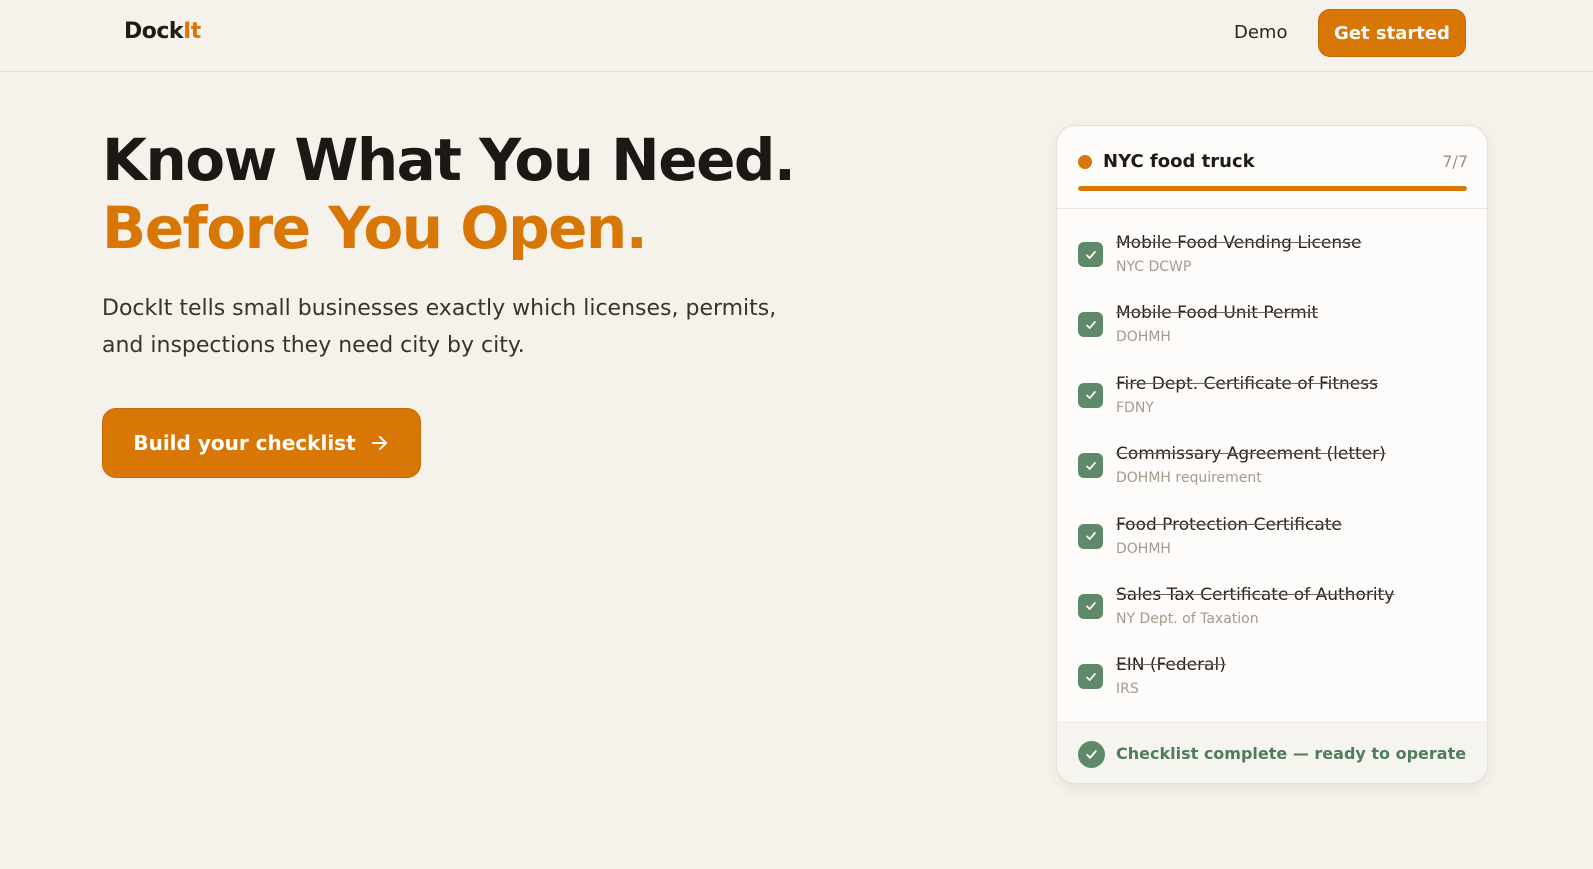 The width and height of the screenshot is (1593, 869). I want to click on logo-accent: It, so click(192, 31).